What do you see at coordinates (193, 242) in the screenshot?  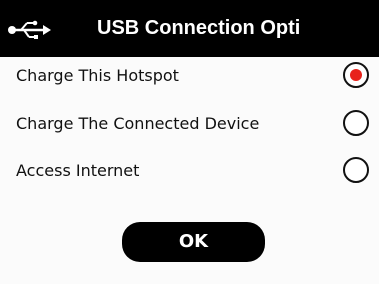 I see `ok-button: OK` at bounding box center [193, 242].